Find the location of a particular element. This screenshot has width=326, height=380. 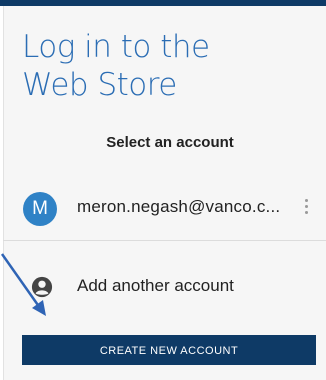

arrow-icon is located at coordinates (23, 284).